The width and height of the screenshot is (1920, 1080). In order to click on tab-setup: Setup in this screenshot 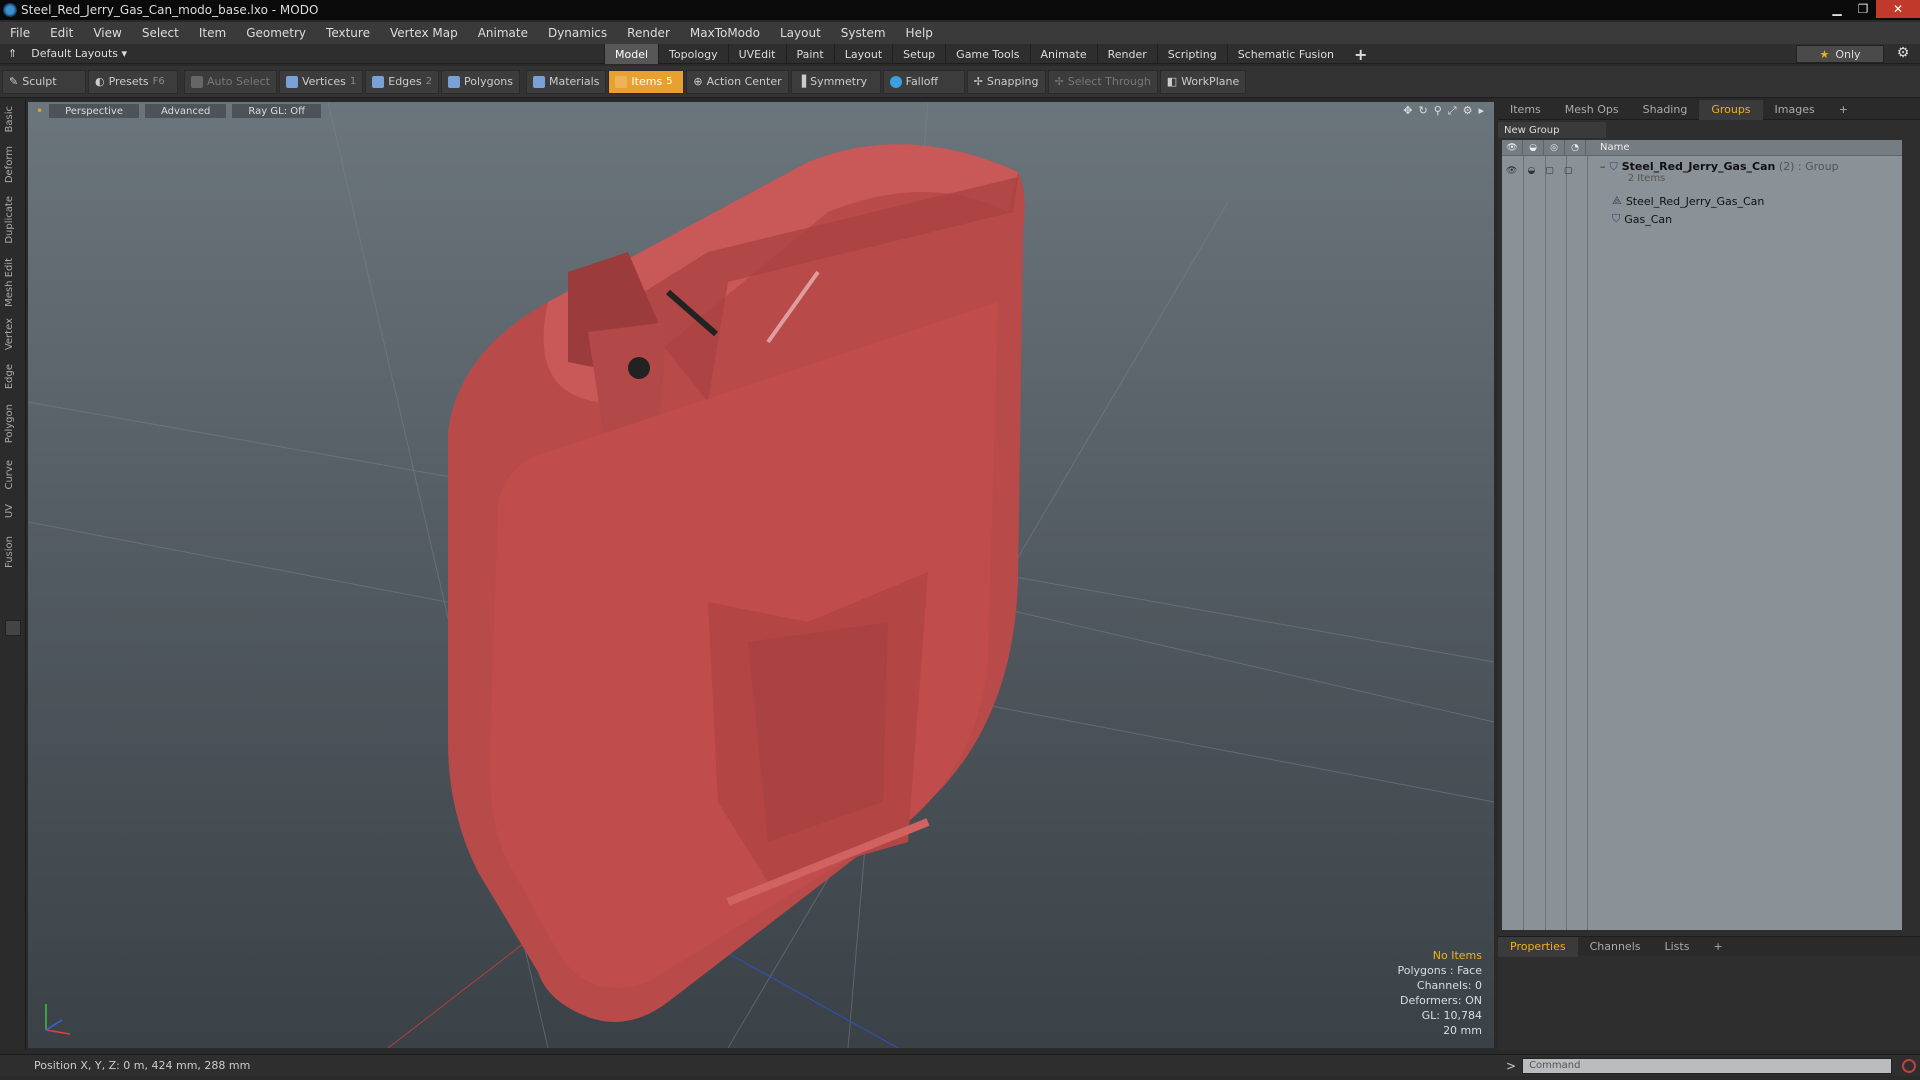, I will do `click(918, 54)`.